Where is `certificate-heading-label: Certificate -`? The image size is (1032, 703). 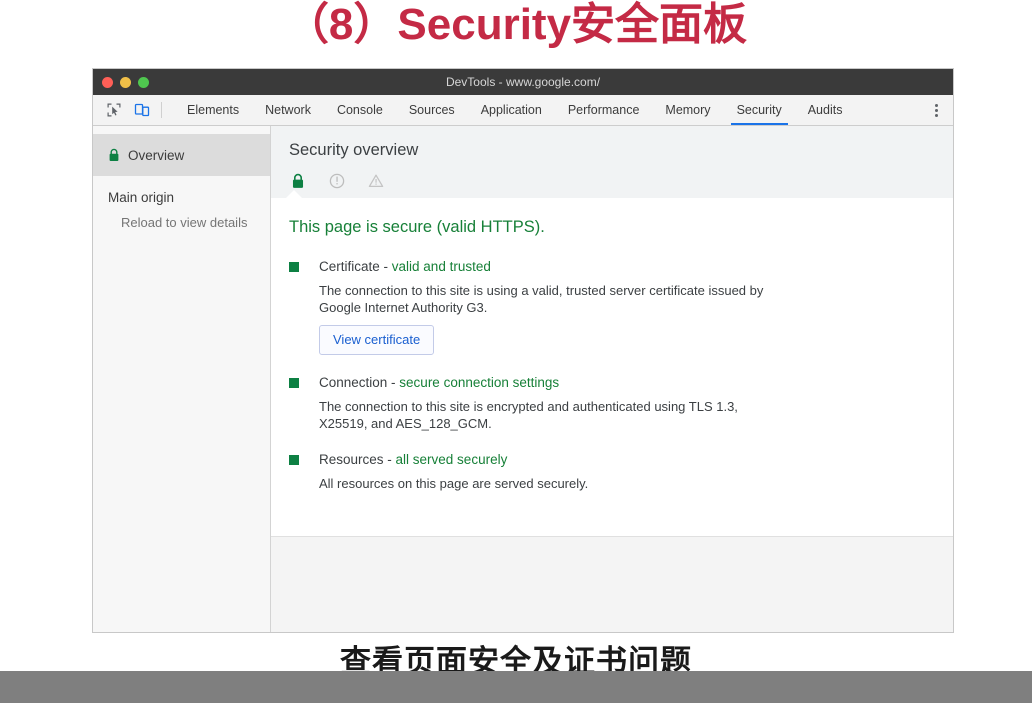 certificate-heading-label: Certificate - is located at coordinates (355, 266).